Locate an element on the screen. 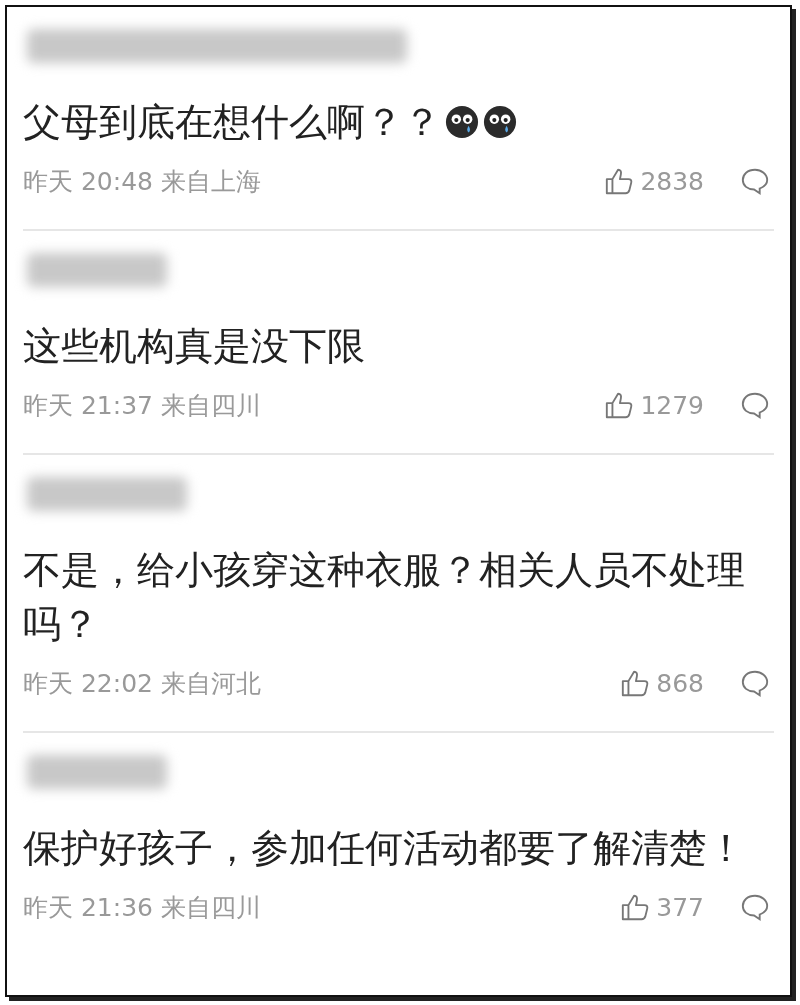 The image size is (800, 1005). comment-text: 父母到底在想什么啊？？ is located at coordinates (232, 122).